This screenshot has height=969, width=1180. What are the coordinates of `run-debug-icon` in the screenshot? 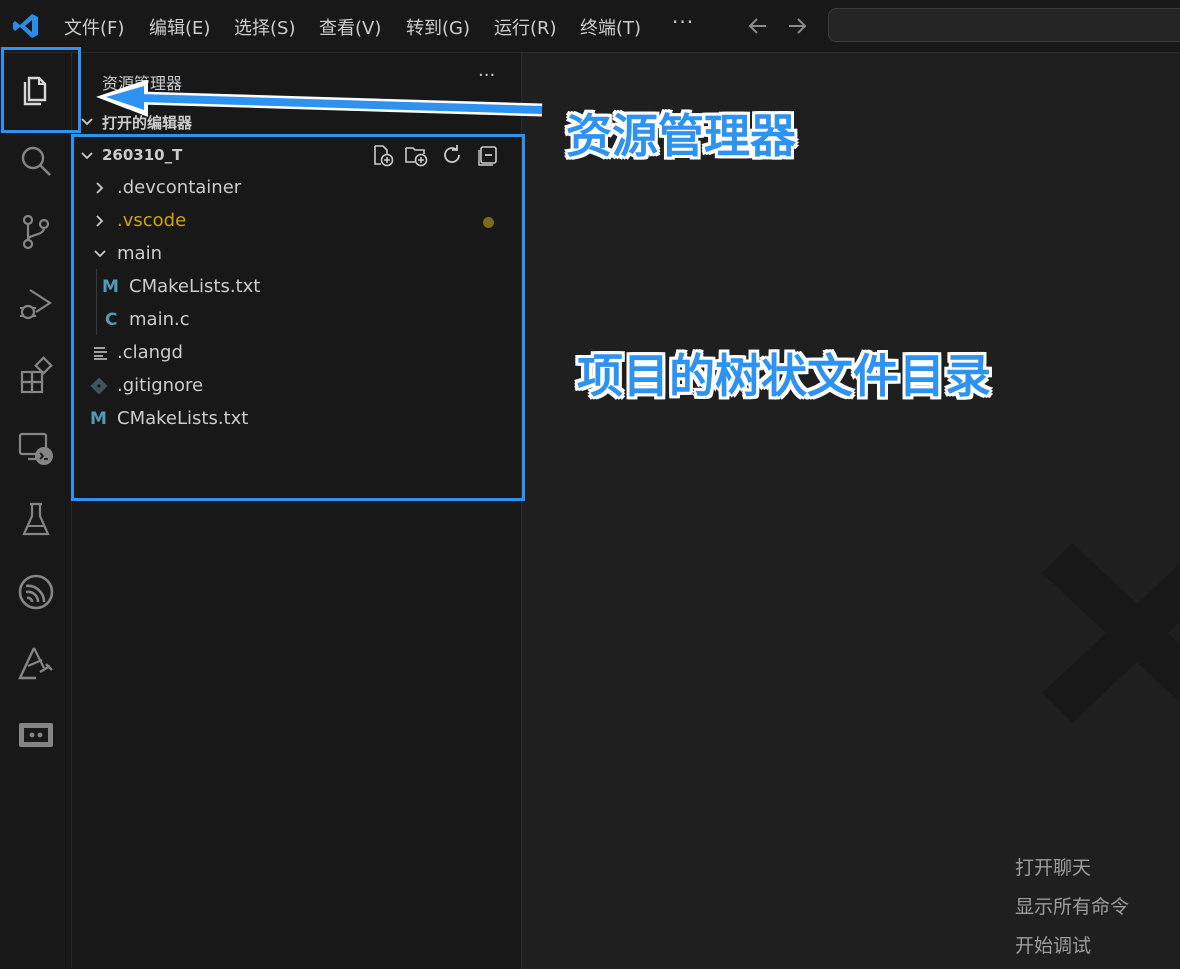 It's located at (36, 304).